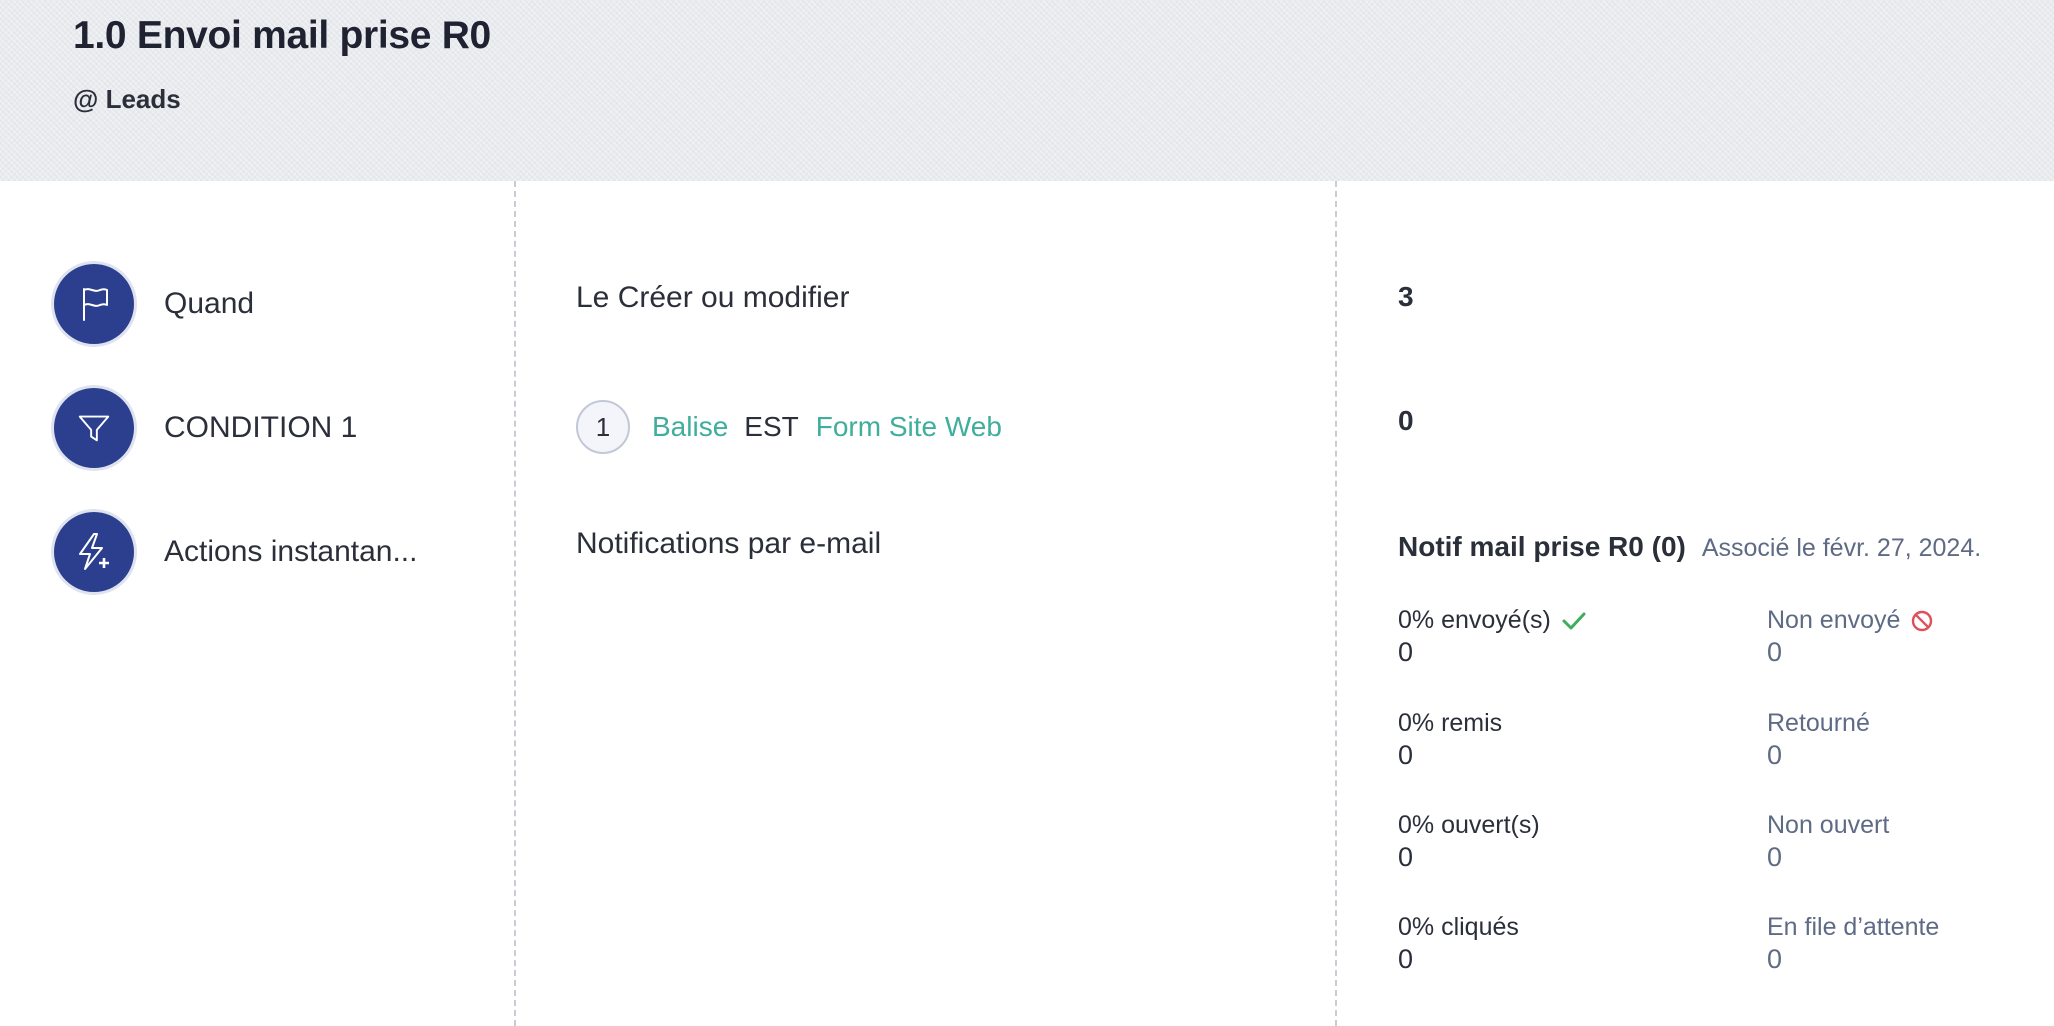 The image size is (2054, 1026). Describe the element at coordinates (690, 426) in the screenshot. I see `condition-field: Balise` at that location.